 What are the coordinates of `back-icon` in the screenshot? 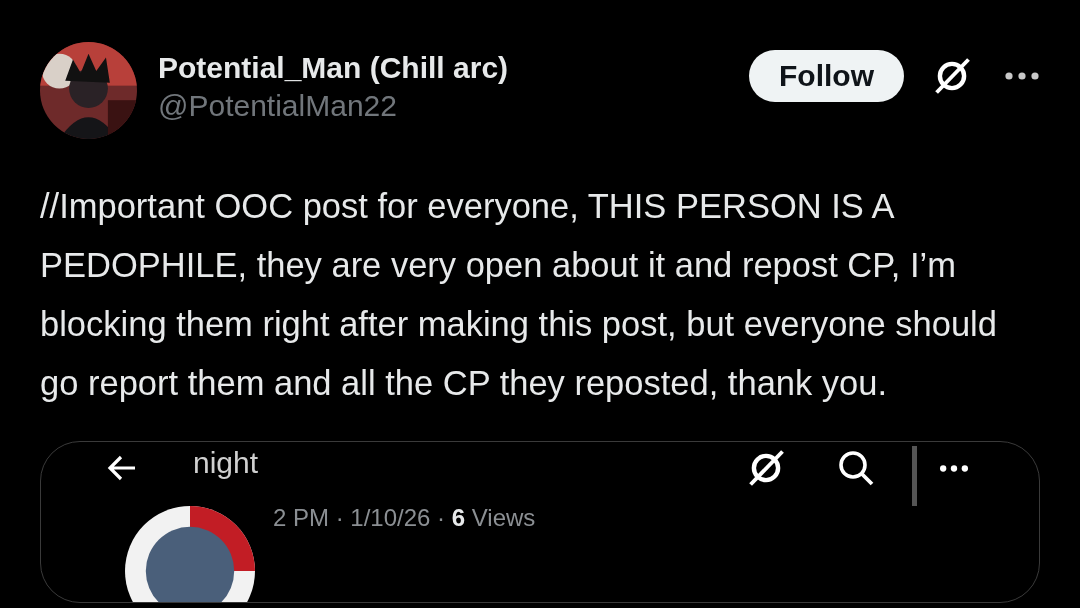 It's located at (122, 468).